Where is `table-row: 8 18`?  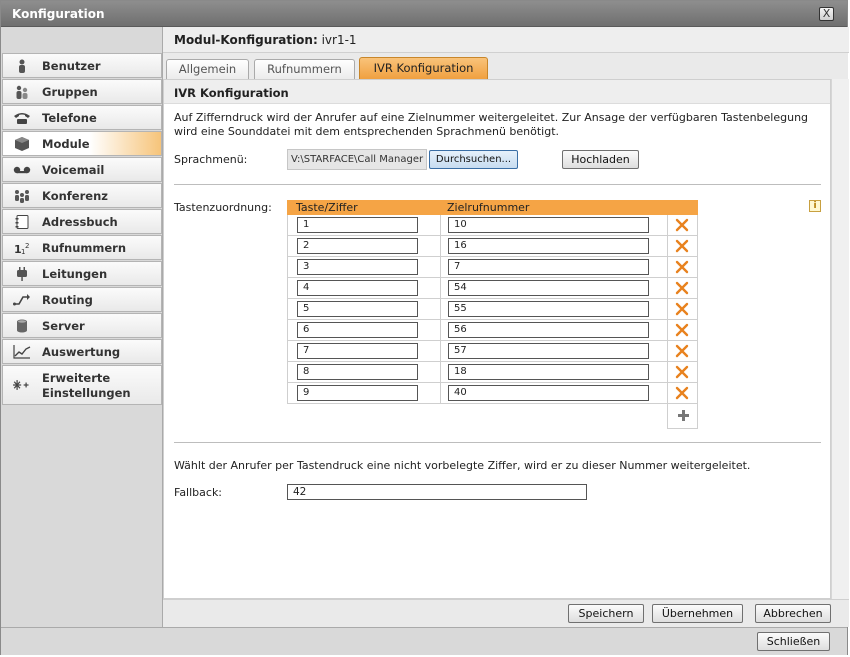
table-row: 8 18 is located at coordinates (477, 372).